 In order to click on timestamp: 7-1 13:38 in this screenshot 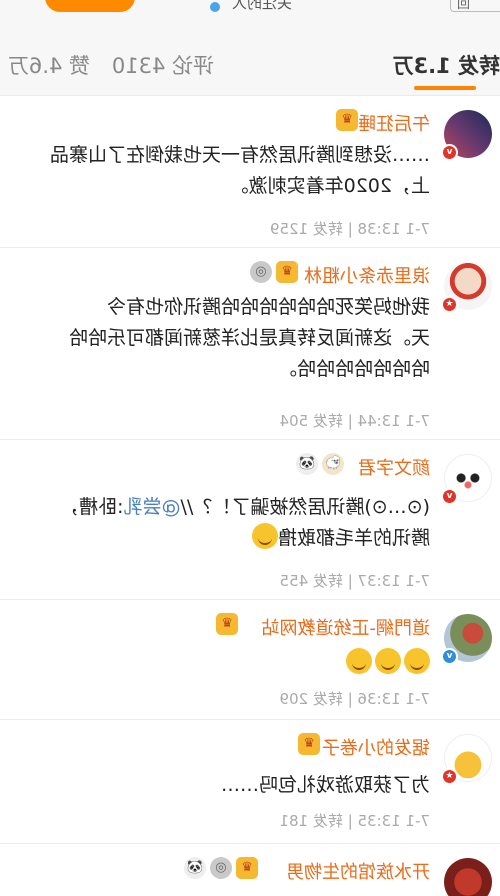, I will do `click(394, 229)`.